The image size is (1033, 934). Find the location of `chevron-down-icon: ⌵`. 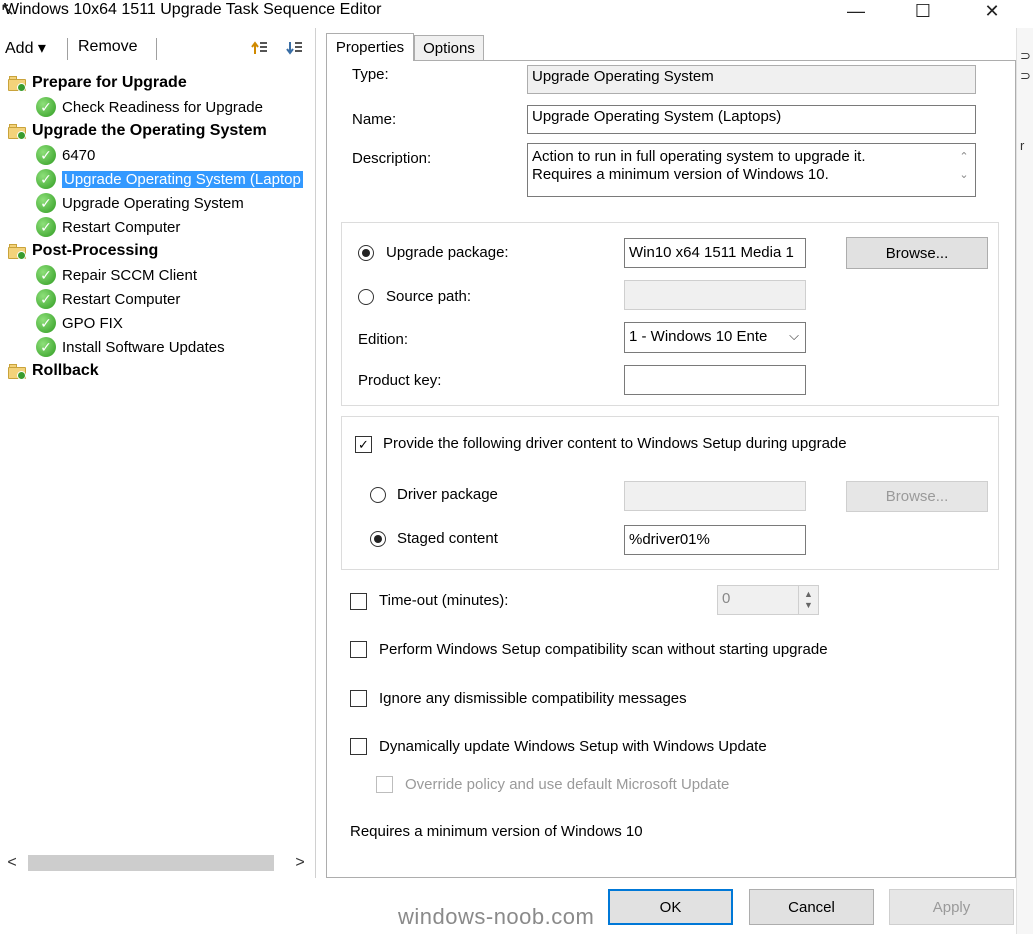

chevron-down-icon: ⌵ is located at coordinates (794, 335).